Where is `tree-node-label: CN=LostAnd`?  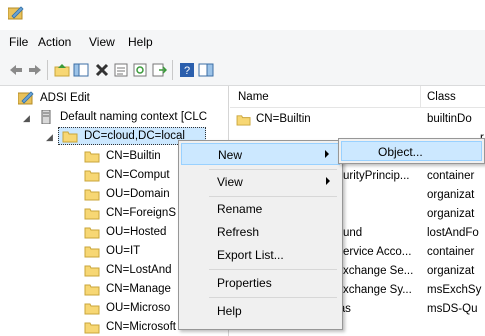
tree-node-label: CN=LostAnd is located at coordinates (139, 270).